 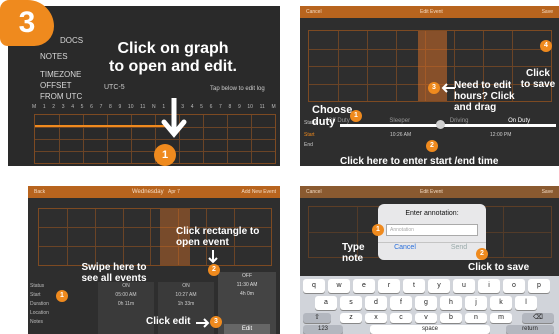 What do you see at coordinates (376, 303) in the screenshot?
I see `key-d: d` at bounding box center [376, 303].